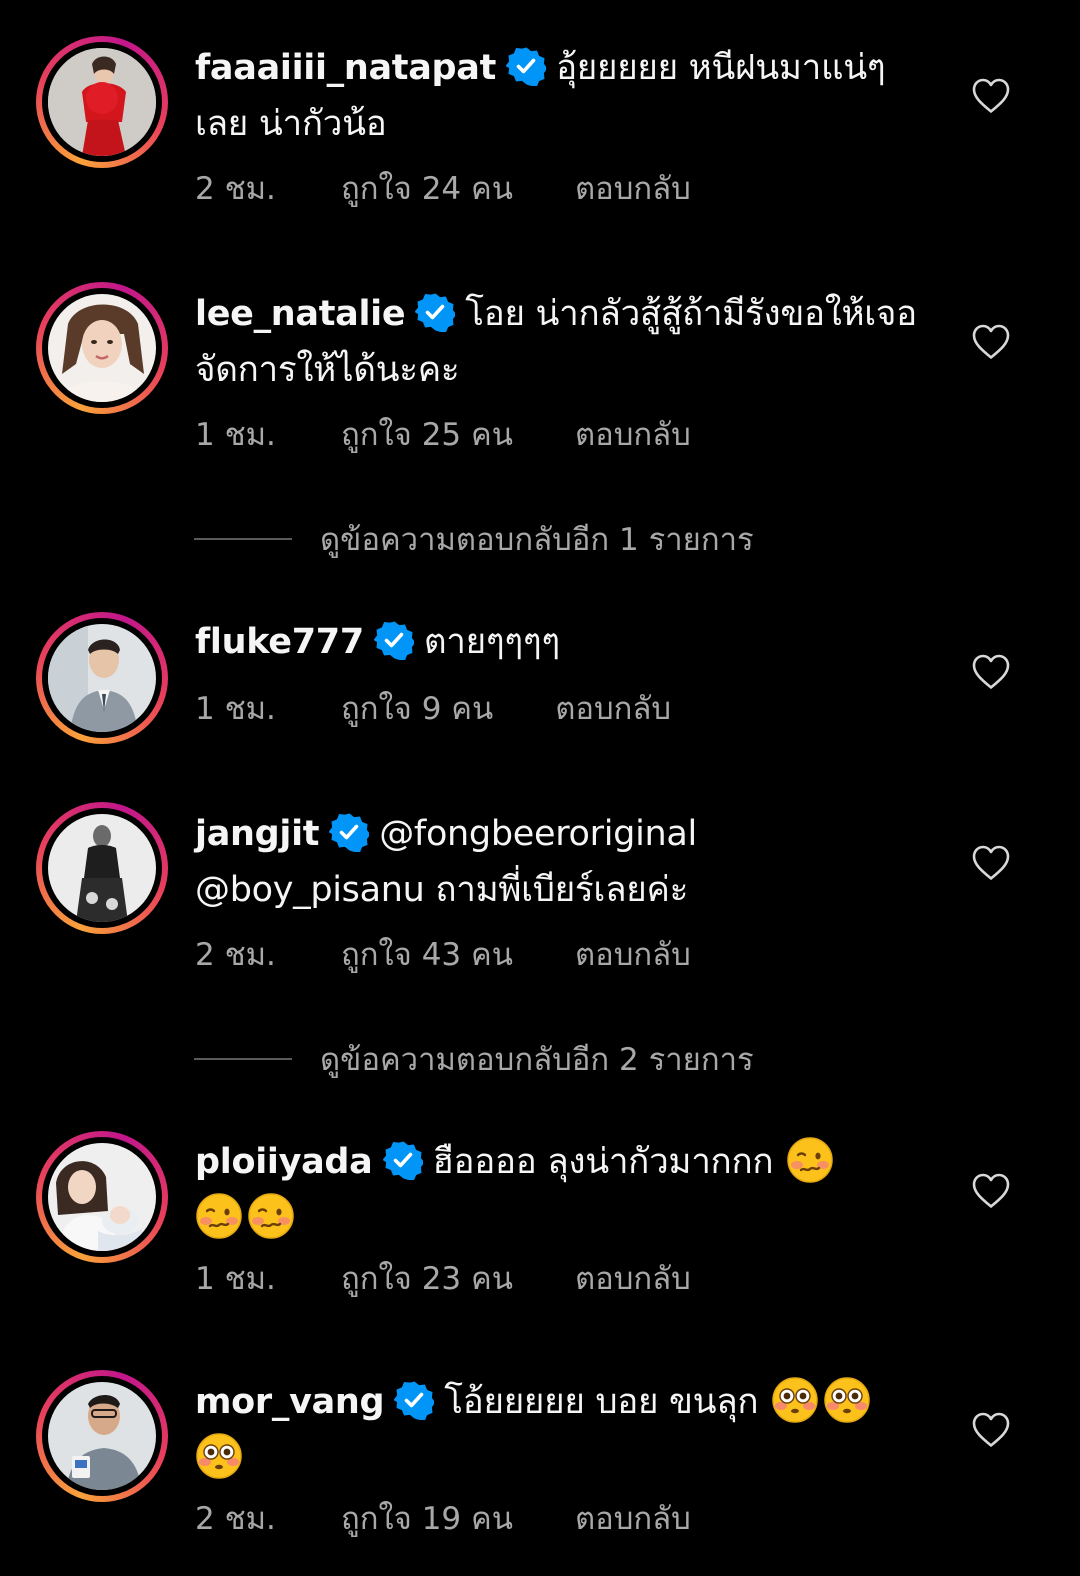 The width and height of the screenshot is (1080, 1576). Describe the element at coordinates (491, 642) in the screenshot. I see `comment-text: ตายๆๆๆๆ` at that location.